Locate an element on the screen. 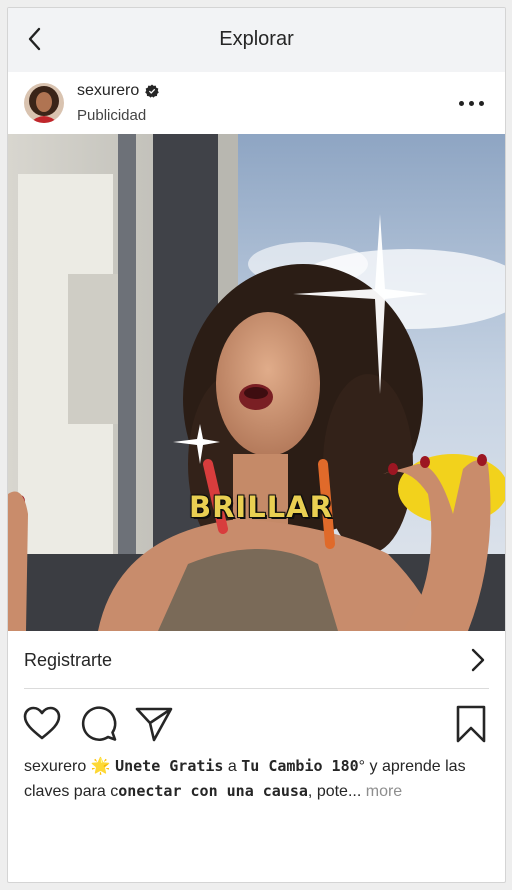 The image size is (512, 890). page-title: Explorar is located at coordinates (256, 39).